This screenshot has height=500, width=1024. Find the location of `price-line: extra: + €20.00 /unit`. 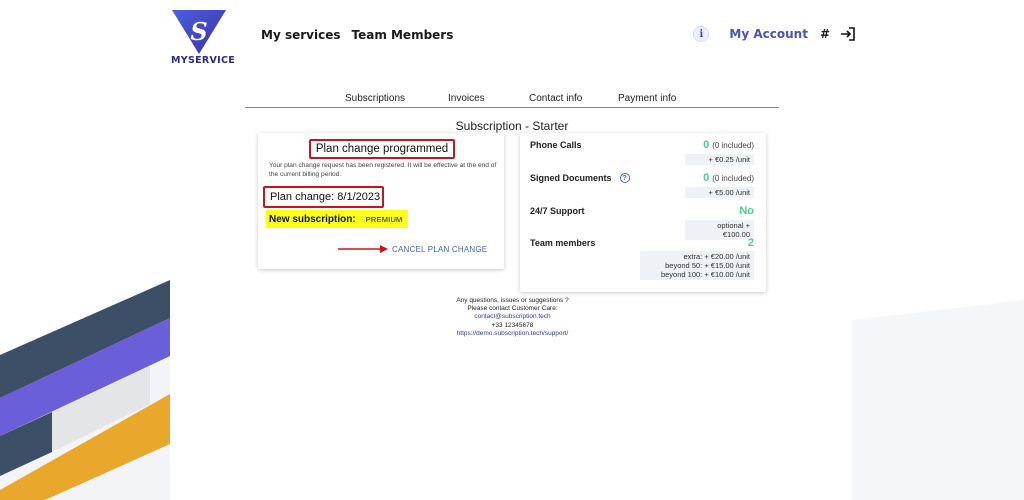

price-line: extra: + €20.00 /unit is located at coordinates (716, 256).